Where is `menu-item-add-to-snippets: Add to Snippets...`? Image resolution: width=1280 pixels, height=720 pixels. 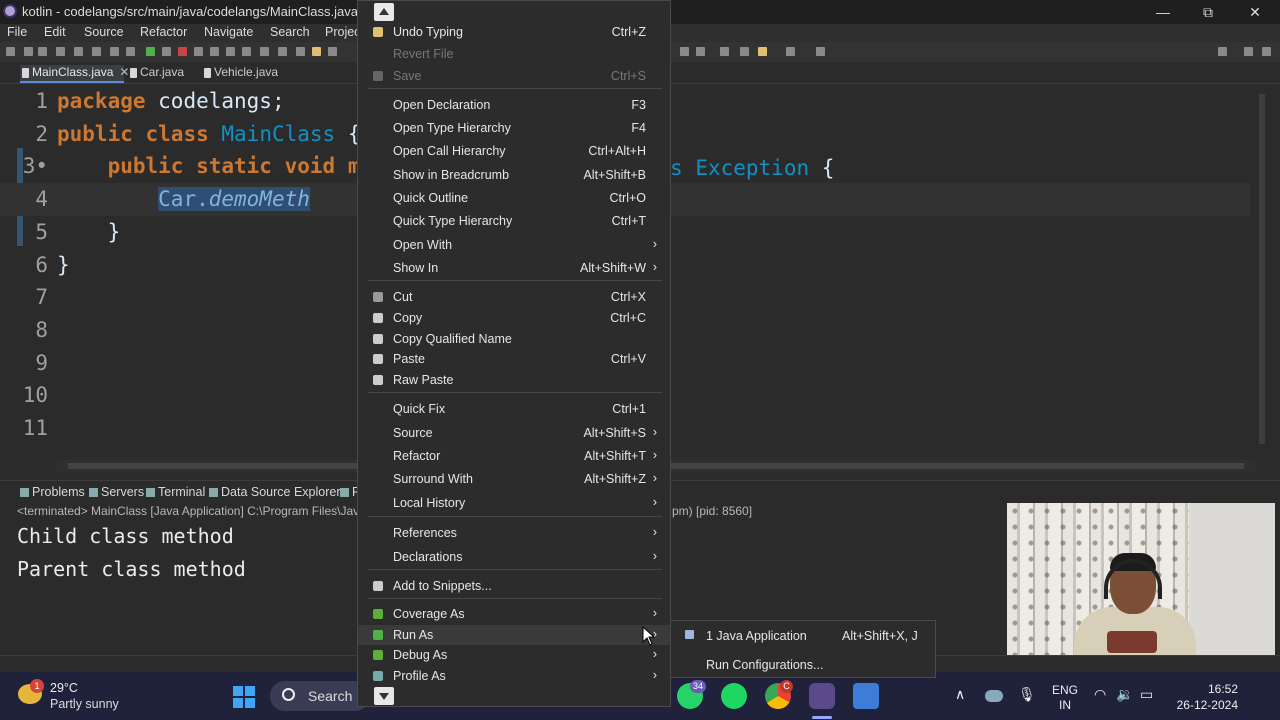 menu-item-add-to-snippets: Add to Snippets... is located at coordinates (514, 586).